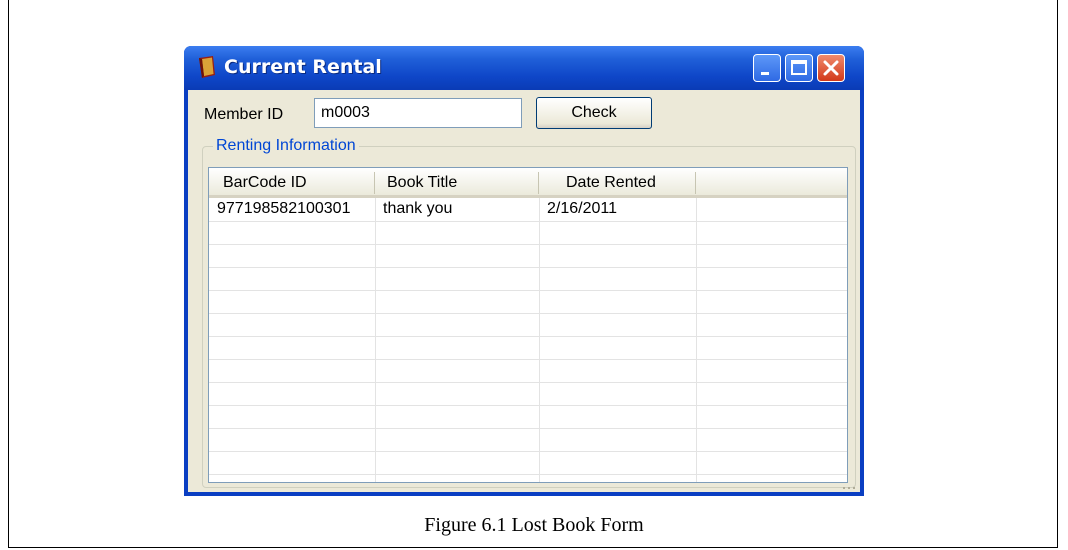 The height and width of the screenshot is (550, 1068). What do you see at coordinates (265, 183) in the screenshot?
I see `column-header-barcode: BarCode ID` at bounding box center [265, 183].